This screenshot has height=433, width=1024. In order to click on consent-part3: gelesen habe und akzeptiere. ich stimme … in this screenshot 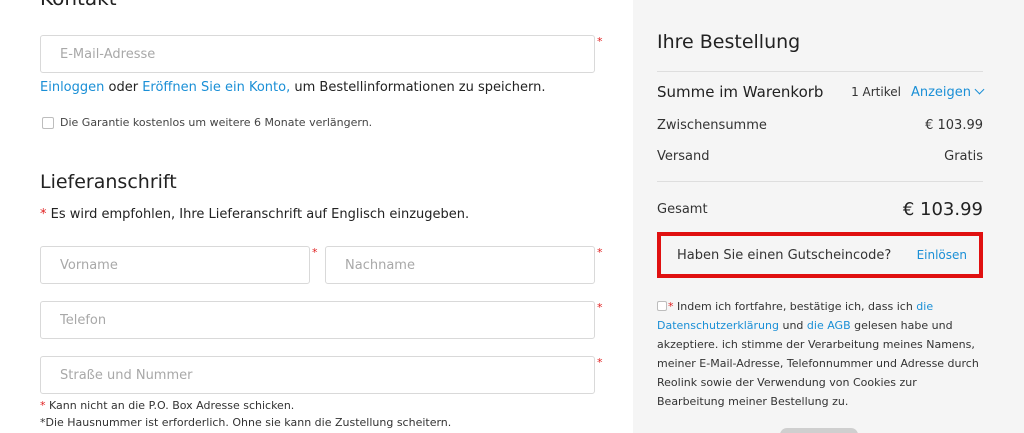, I will do `click(818, 363)`.